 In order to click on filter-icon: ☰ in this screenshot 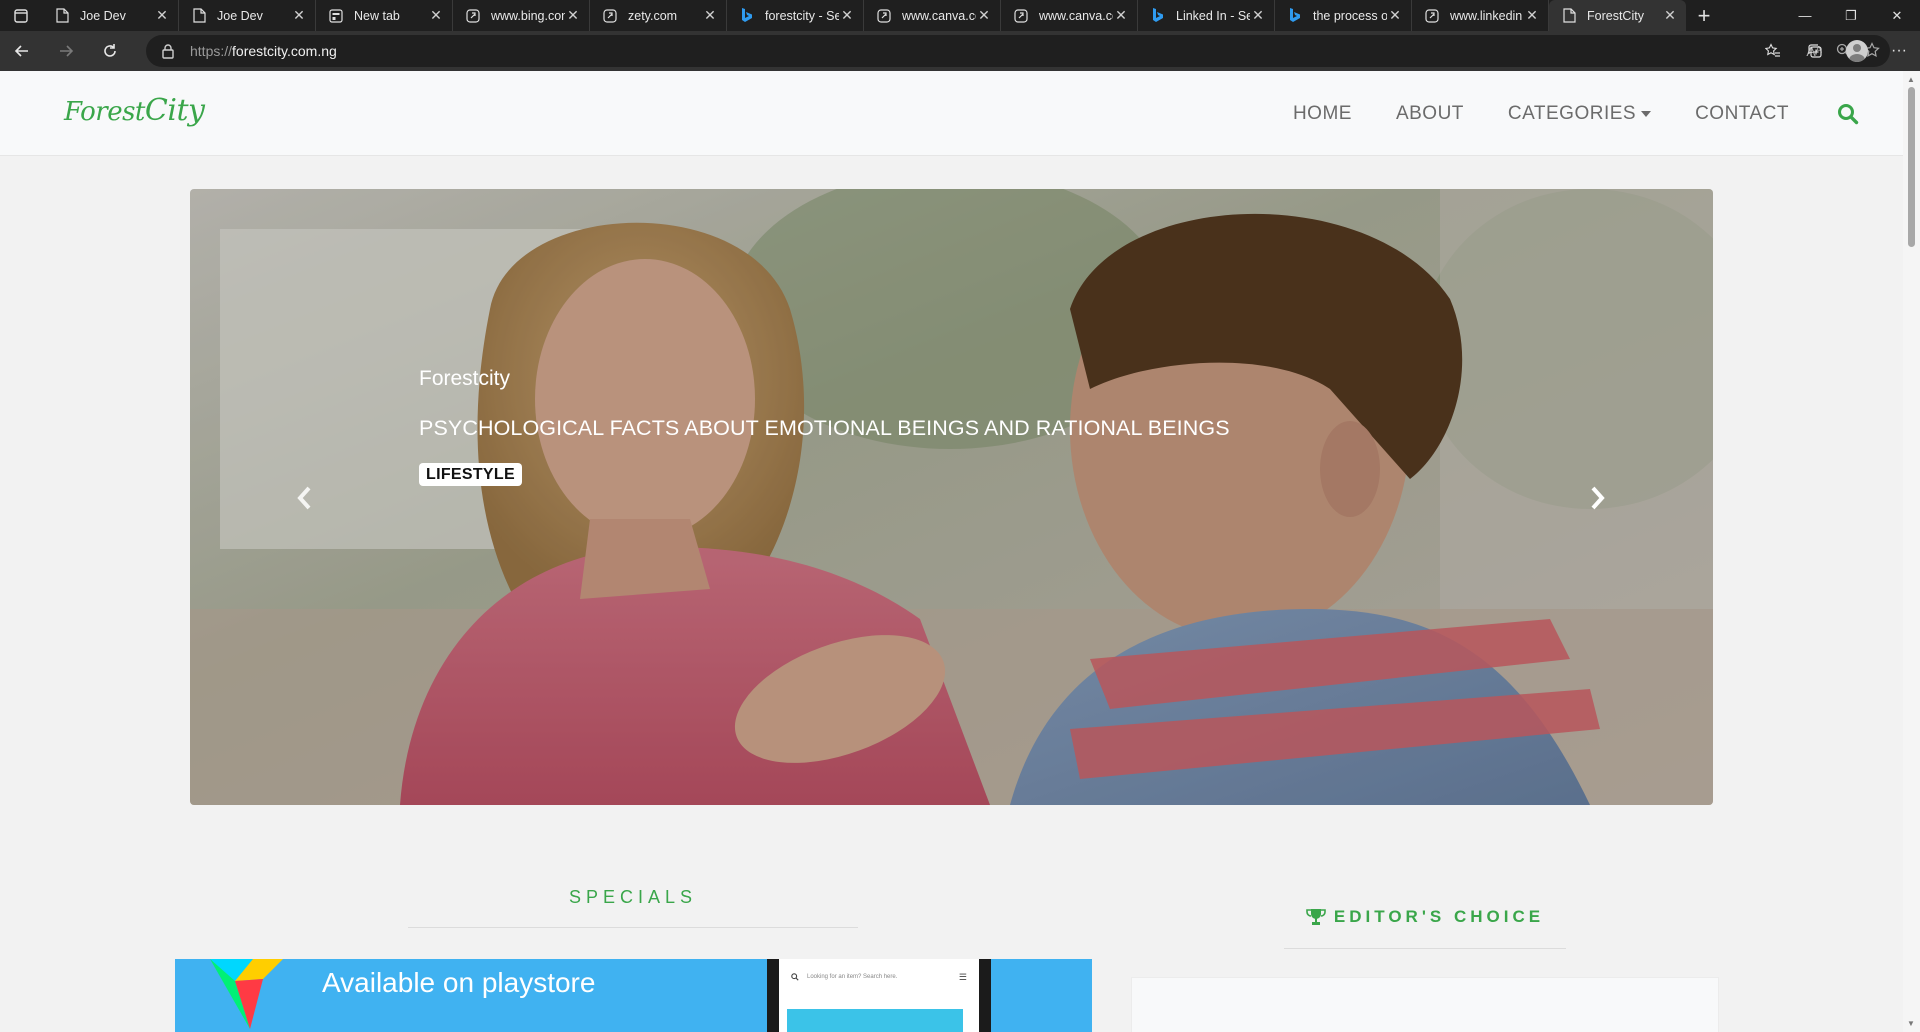, I will do `click(962, 977)`.